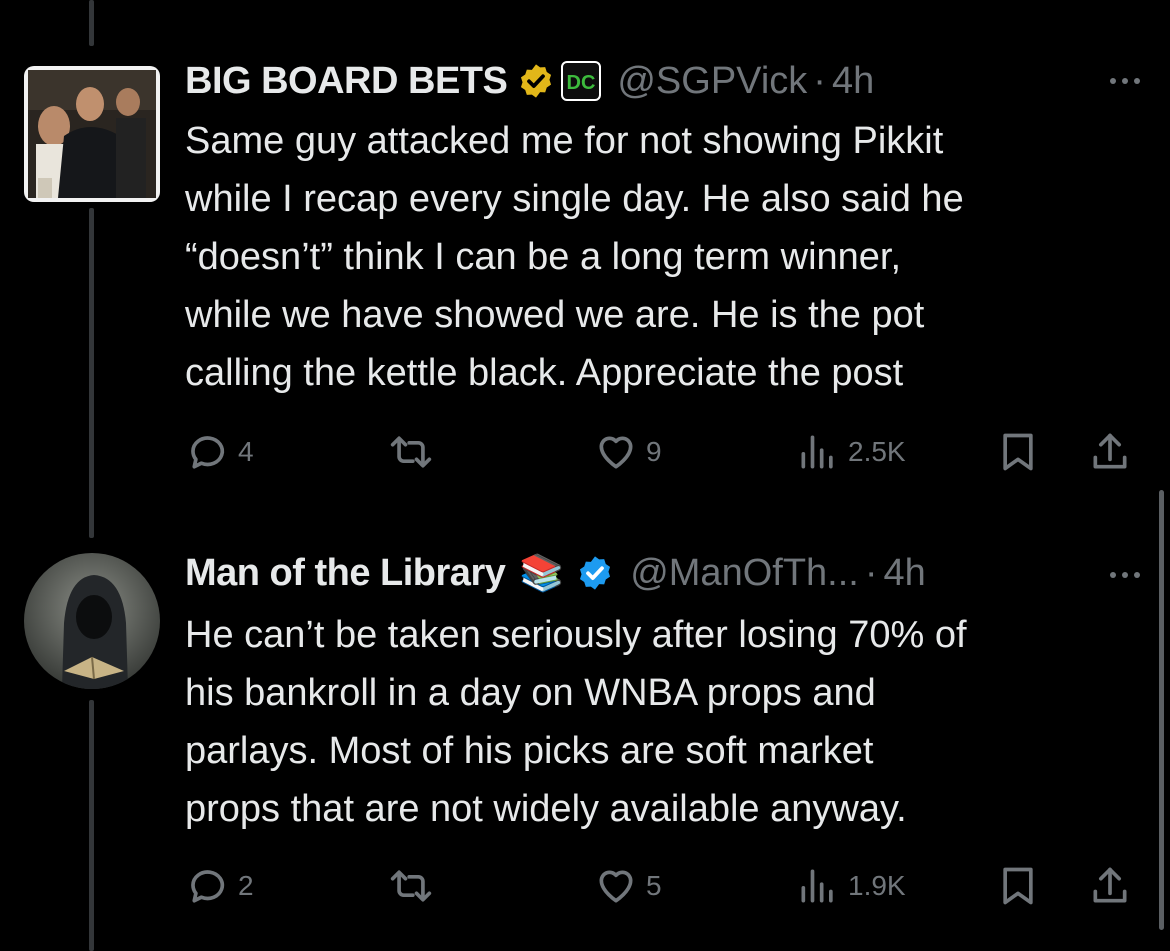 This screenshot has width=1170, height=951. Describe the element at coordinates (246, 451) in the screenshot. I see `reply-count: 4` at that location.